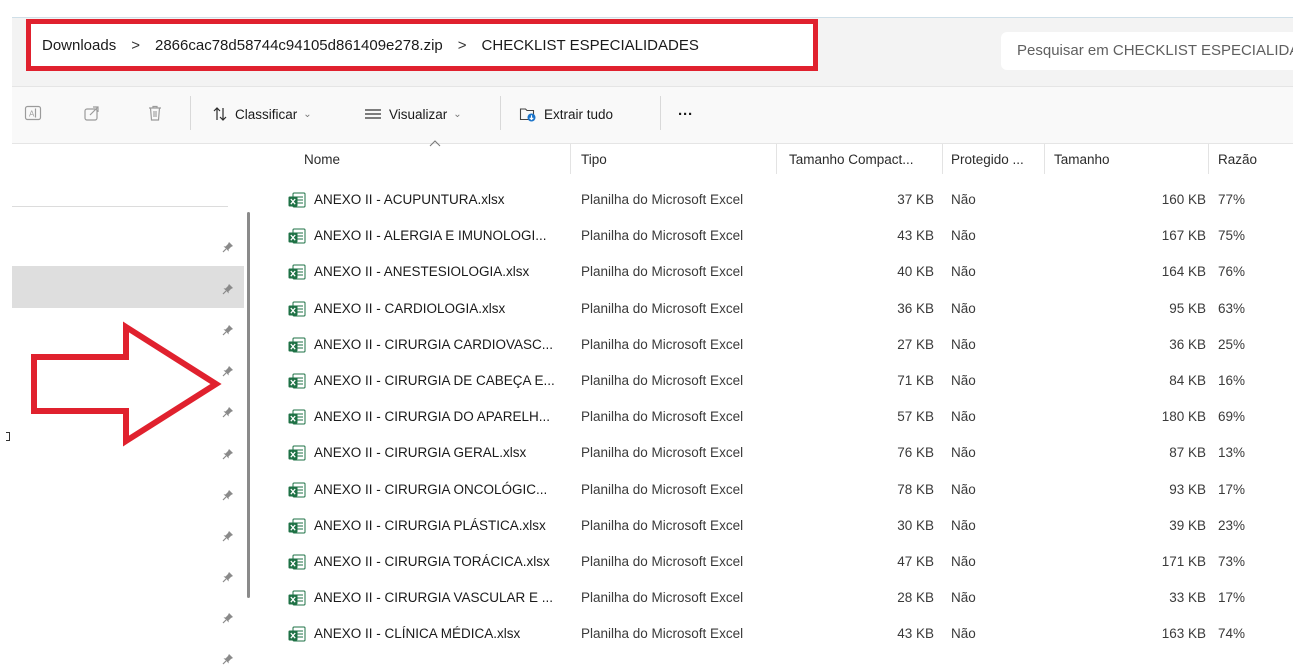  I want to click on file-size: 164 KB, so click(1183, 272).